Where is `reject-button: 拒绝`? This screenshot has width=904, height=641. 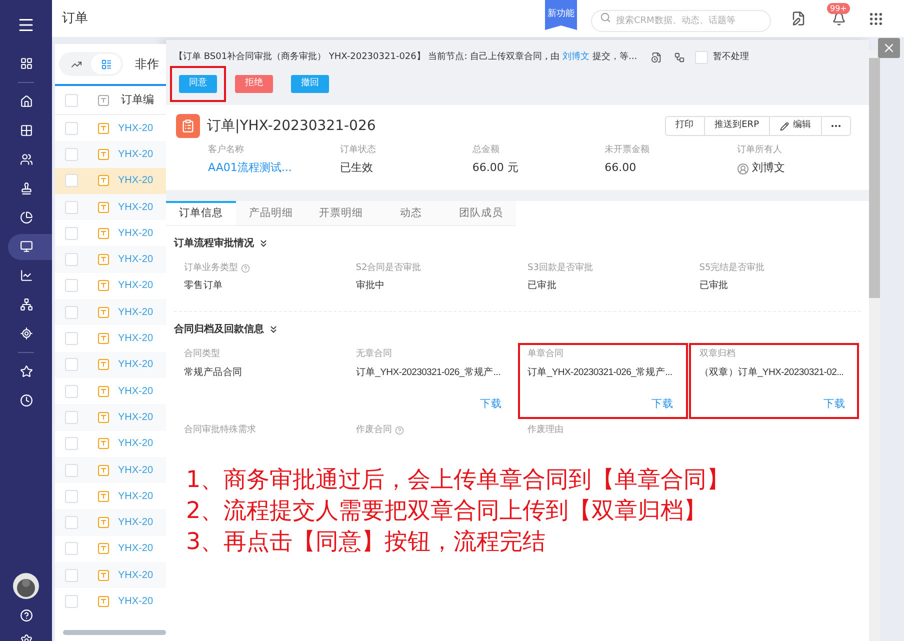 reject-button: 拒绝 is located at coordinates (254, 83).